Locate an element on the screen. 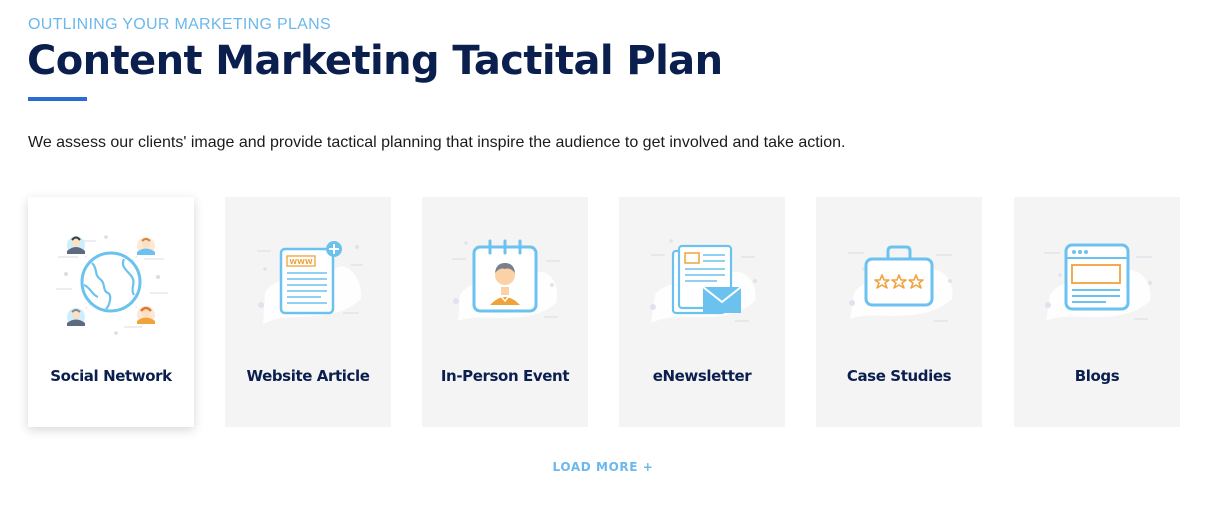 The image size is (1206, 510). title-underline is located at coordinates (57, 99).